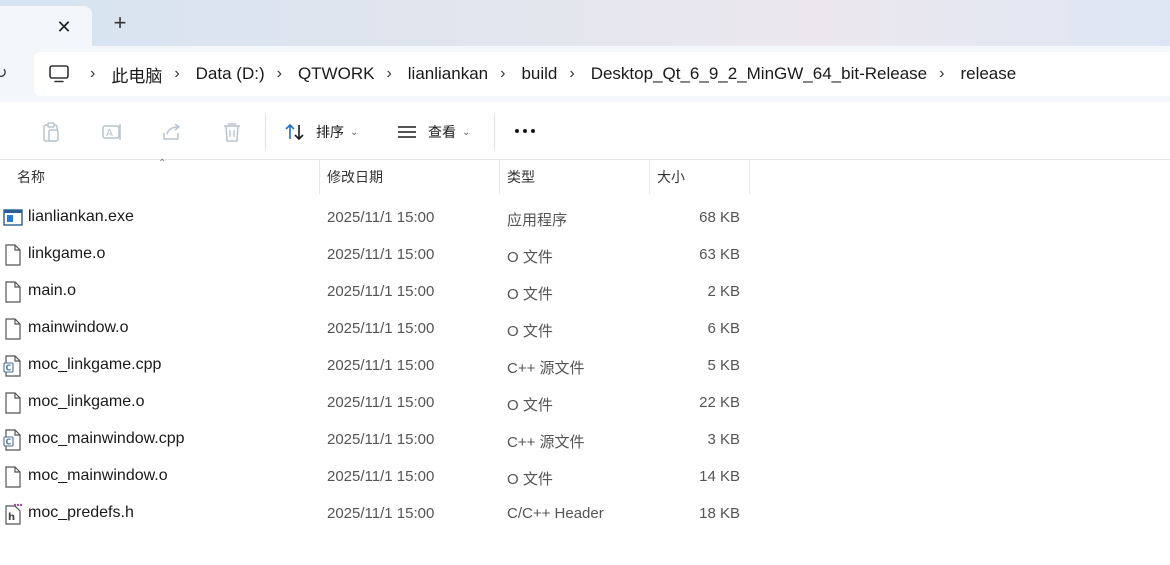 The height and width of the screenshot is (565, 1170). I want to click on breadcrumb-qtwork: QTWORK, so click(336, 74).